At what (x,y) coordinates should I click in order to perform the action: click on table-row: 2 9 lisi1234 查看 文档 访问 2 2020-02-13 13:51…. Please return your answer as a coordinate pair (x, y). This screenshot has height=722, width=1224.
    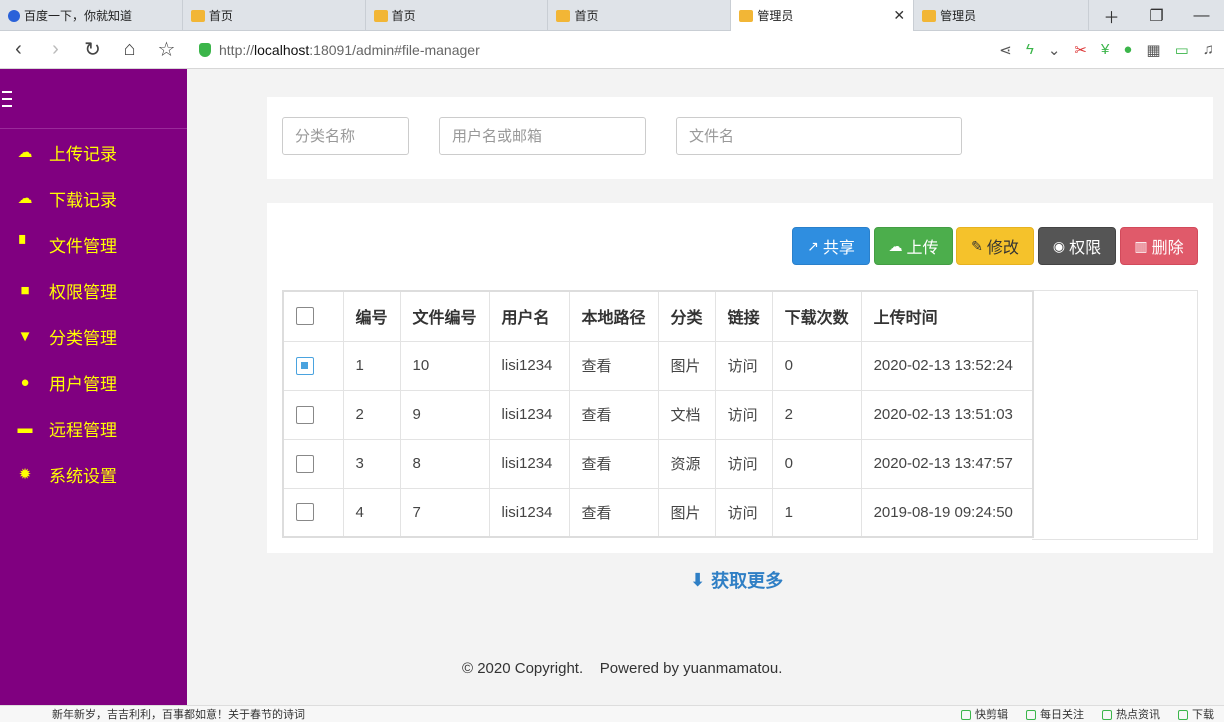
    Looking at the image, I should click on (658, 414).